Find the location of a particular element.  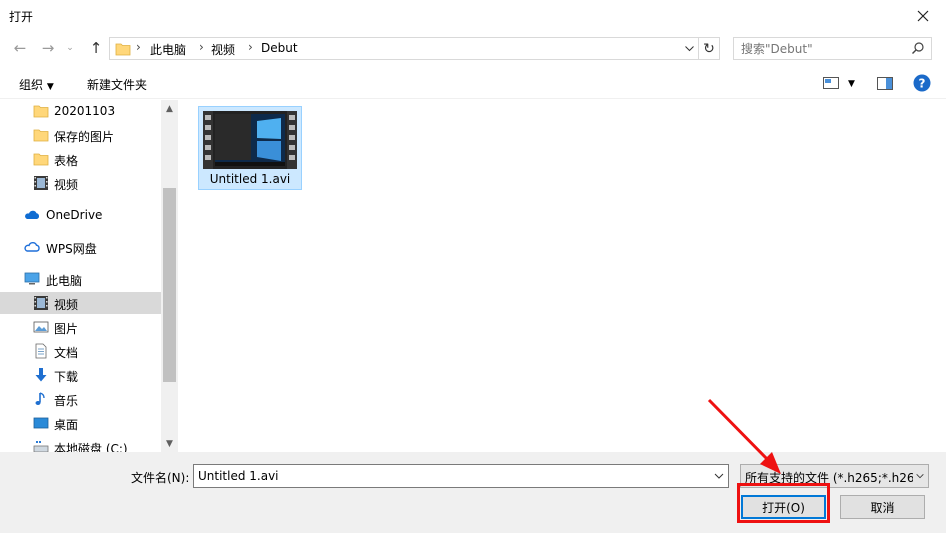

nav-item-label: 下载 is located at coordinates (66, 377).